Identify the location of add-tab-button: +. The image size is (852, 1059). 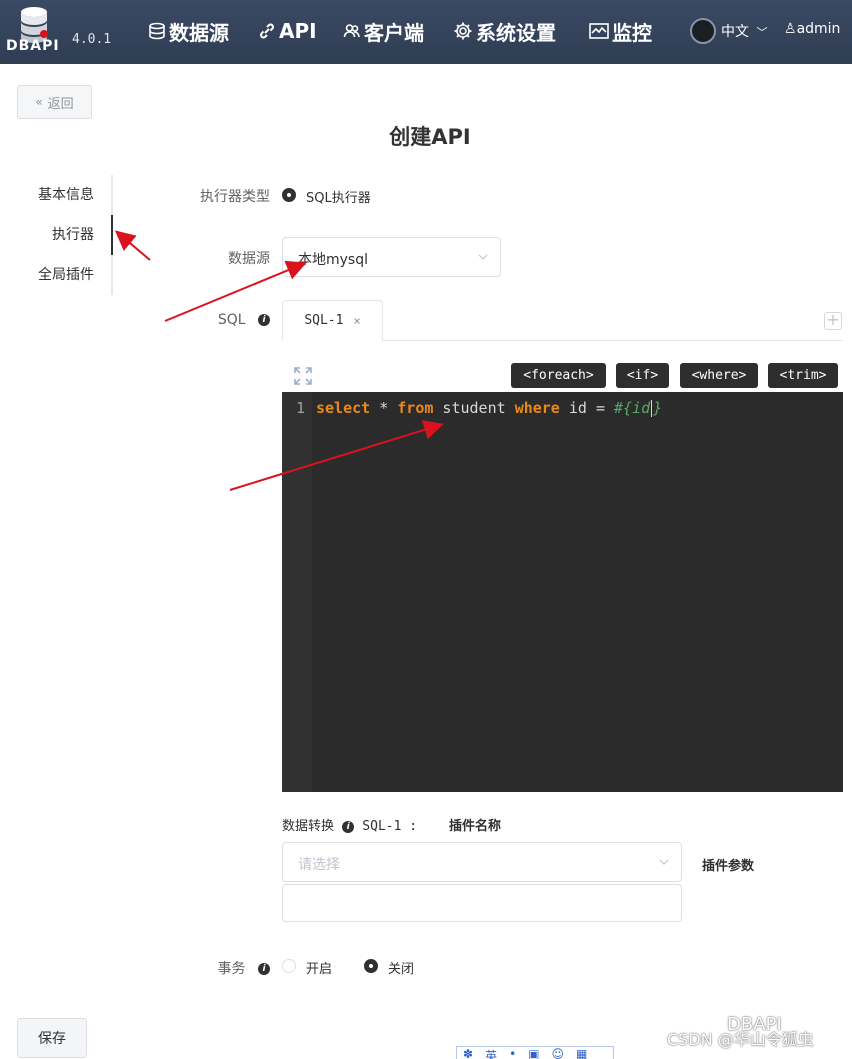
(833, 321).